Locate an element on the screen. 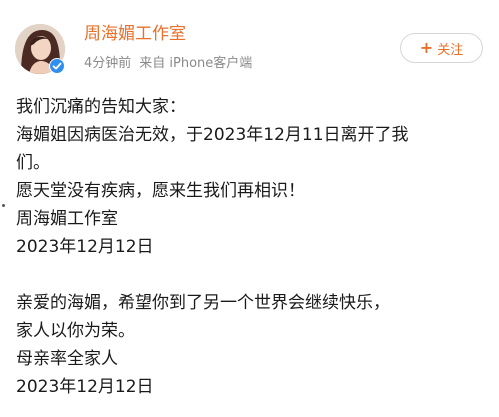 This screenshot has height=417, width=499. post-text-line: 亲爱的海媚，希望你到了另一个世界会继续快乐， is located at coordinates (203, 303).